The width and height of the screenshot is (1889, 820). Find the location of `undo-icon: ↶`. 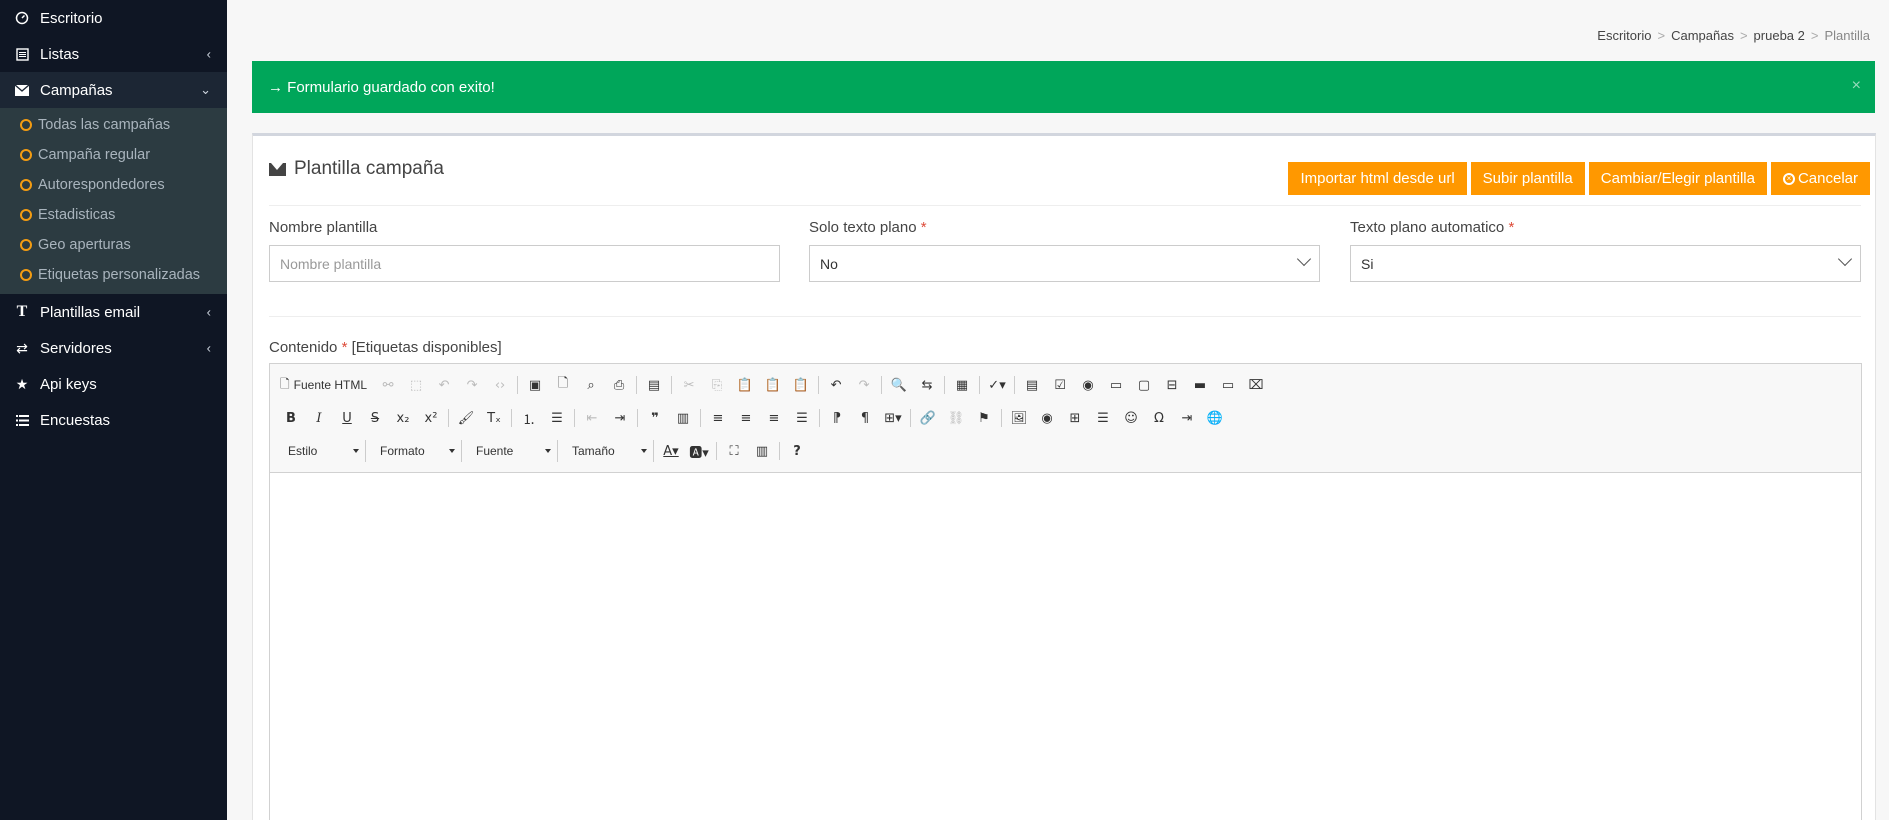

undo-icon: ↶ is located at coordinates (836, 385).